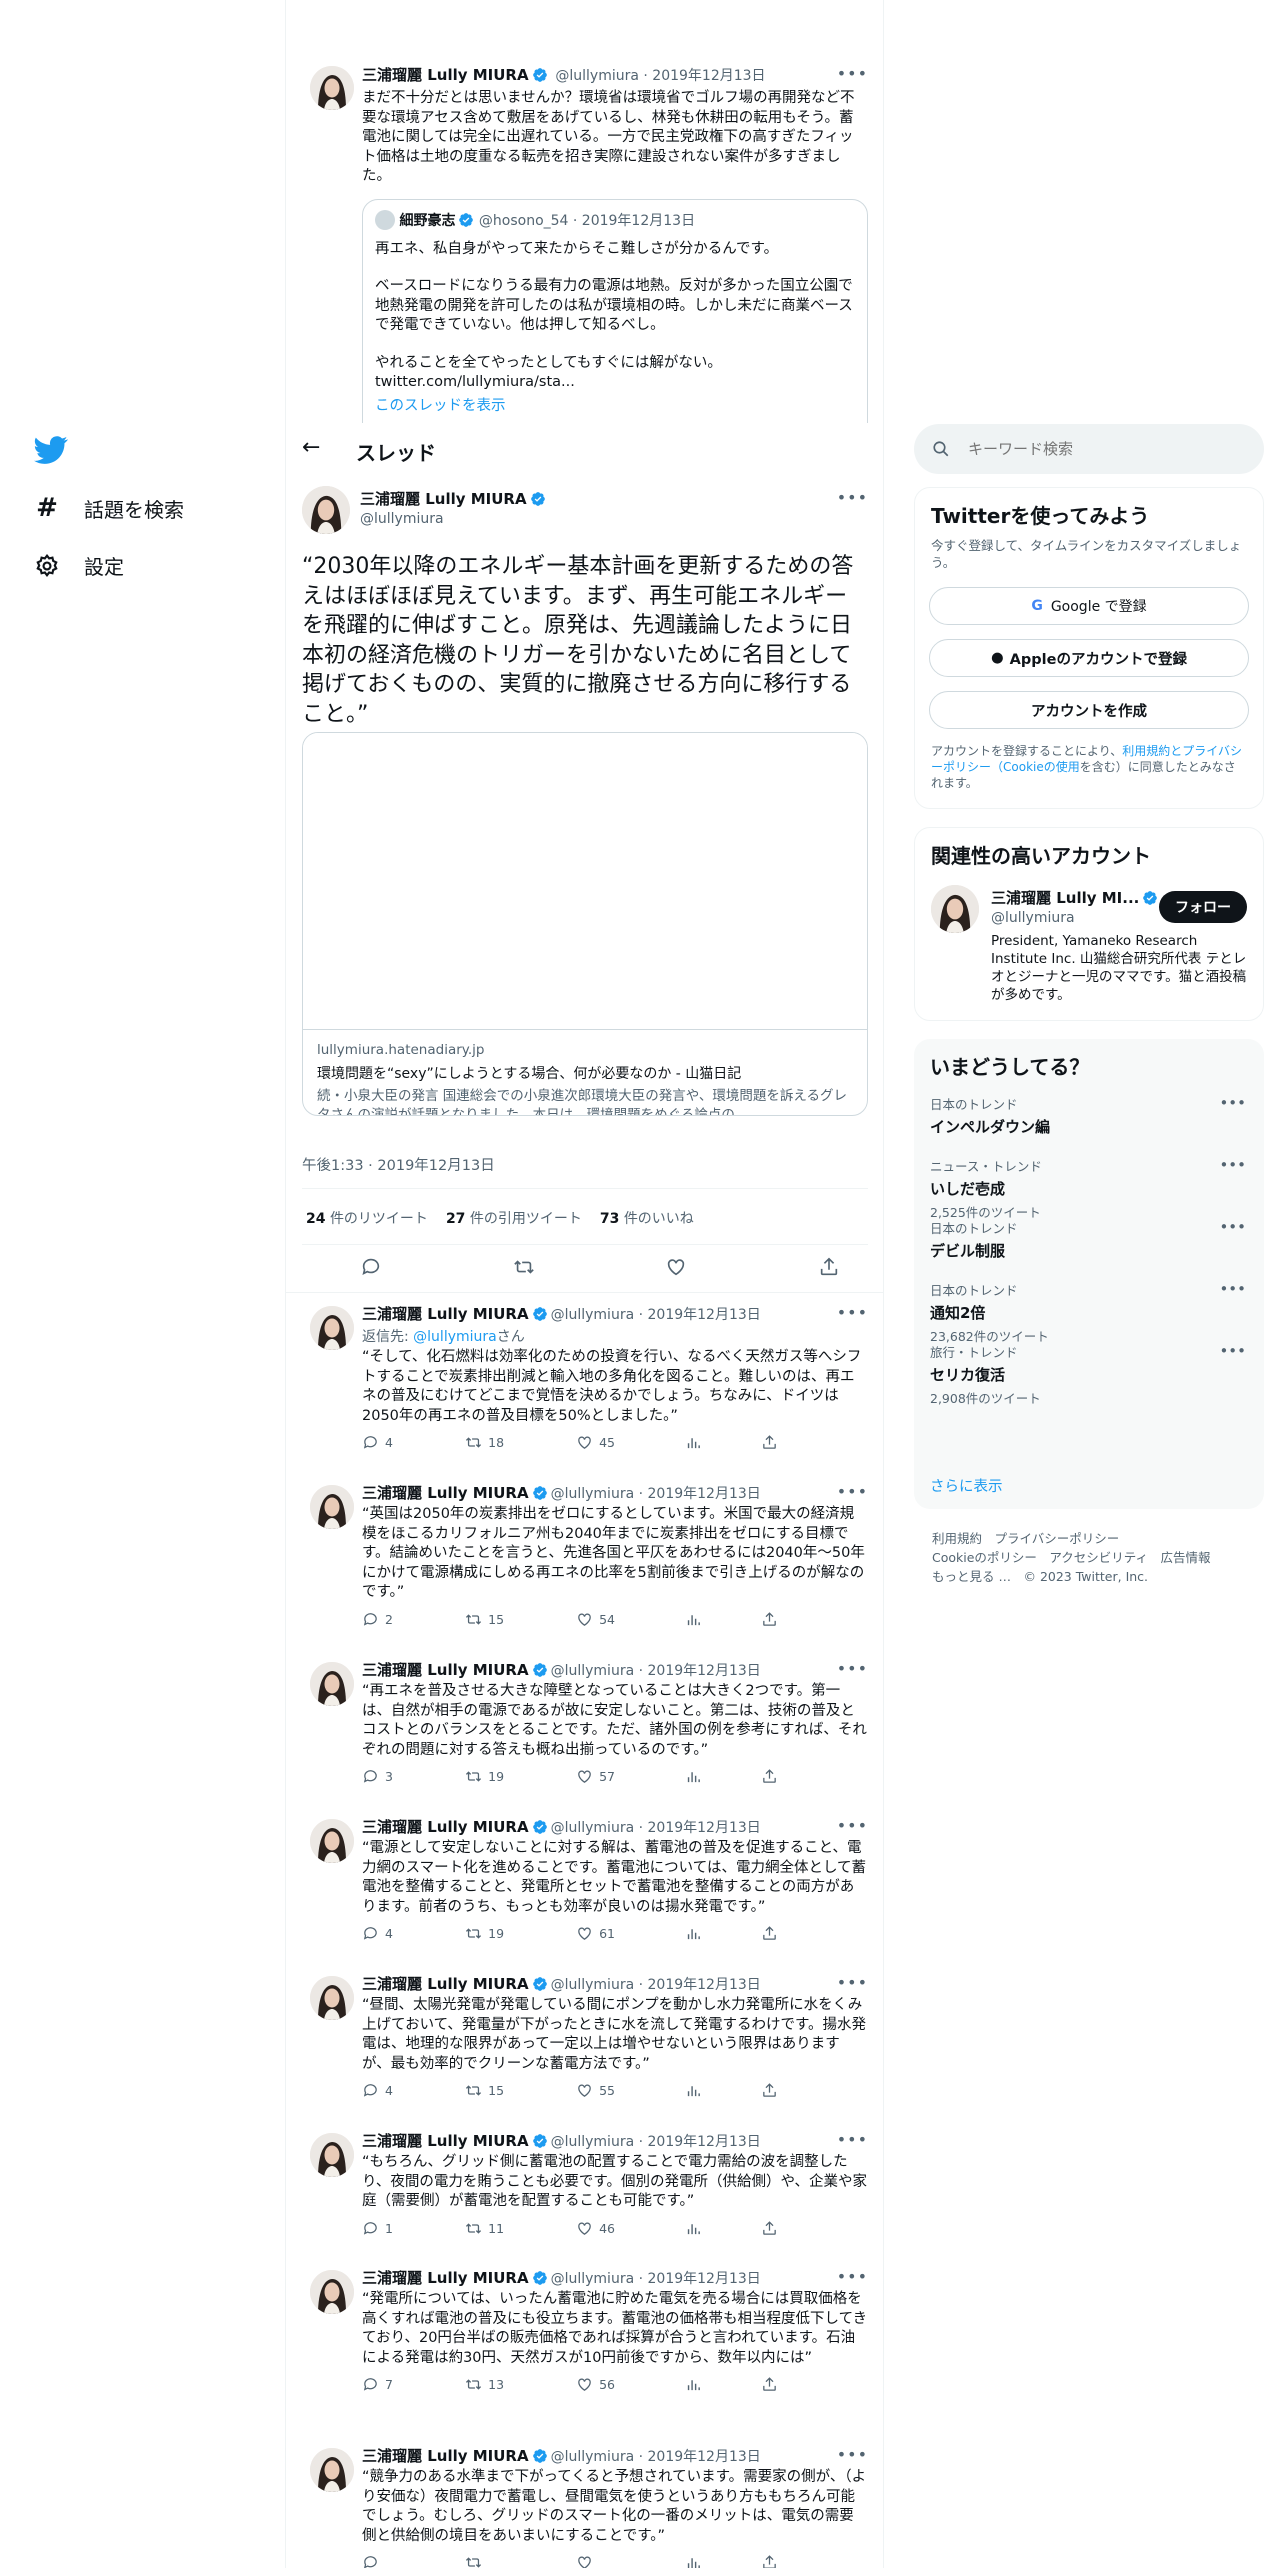 This screenshot has width=1284, height=2568. I want to click on follow-button: フォロー, so click(1203, 907).